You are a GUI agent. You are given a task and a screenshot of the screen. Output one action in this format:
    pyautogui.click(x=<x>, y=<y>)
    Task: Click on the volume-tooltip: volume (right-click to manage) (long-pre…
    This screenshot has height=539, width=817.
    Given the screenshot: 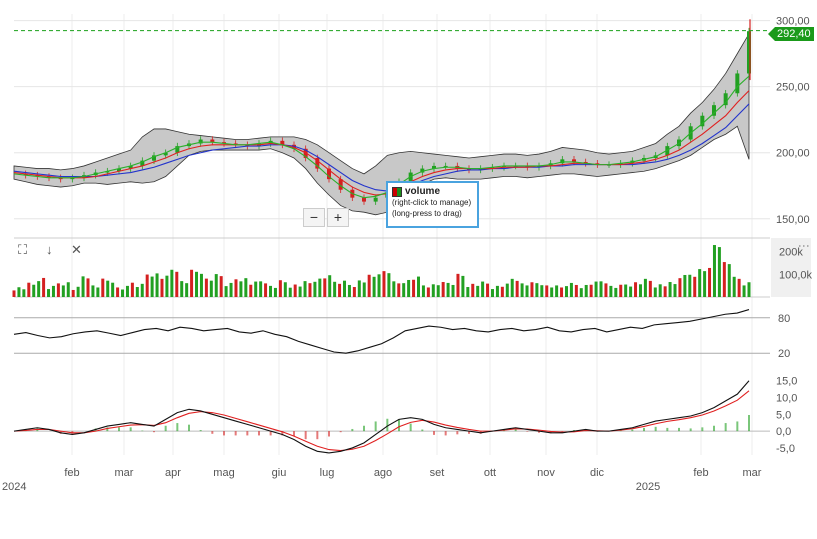 What is the action you would take?
    pyautogui.click(x=432, y=204)
    